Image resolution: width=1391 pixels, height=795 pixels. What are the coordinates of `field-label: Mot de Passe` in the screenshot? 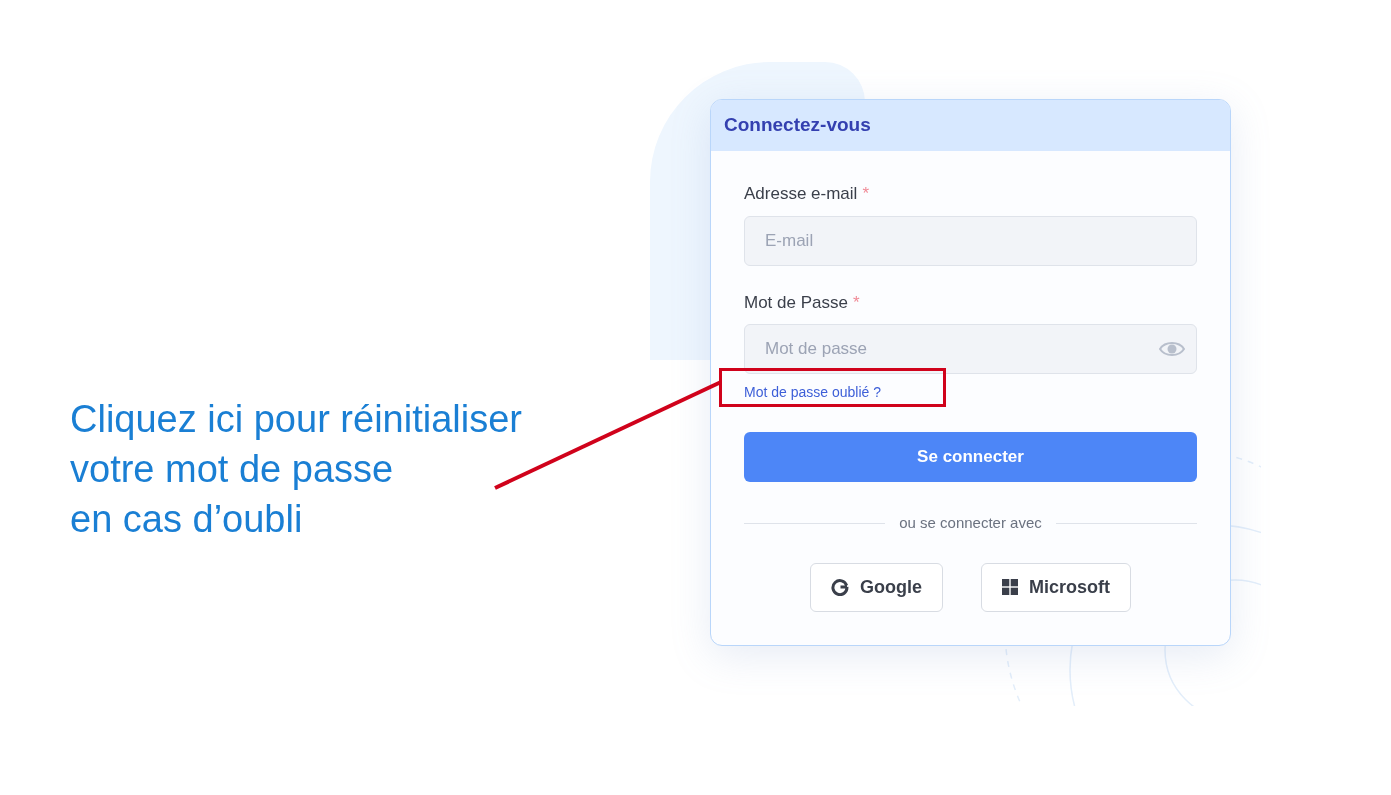 It's located at (796, 302).